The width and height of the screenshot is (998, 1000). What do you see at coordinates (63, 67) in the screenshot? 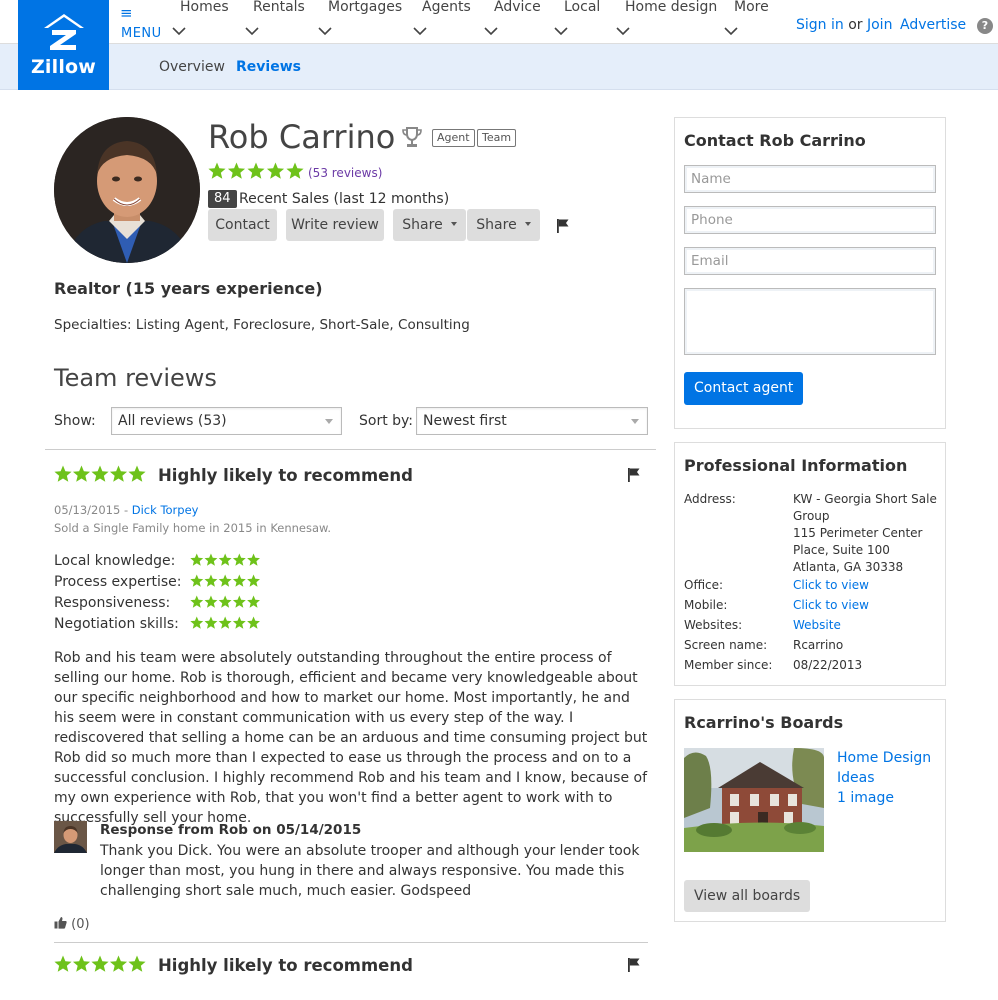
I see `brand-wordmark: Zillow` at bounding box center [63, 67].